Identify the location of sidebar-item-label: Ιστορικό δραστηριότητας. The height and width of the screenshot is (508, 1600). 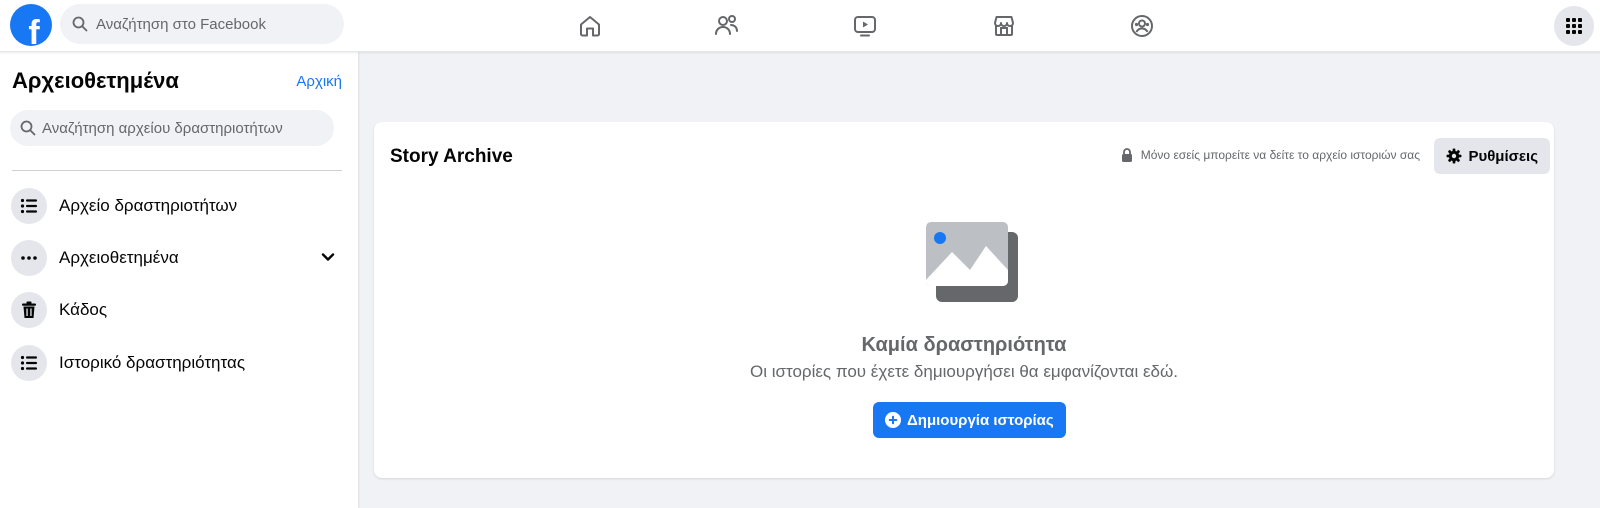
(152, 362).